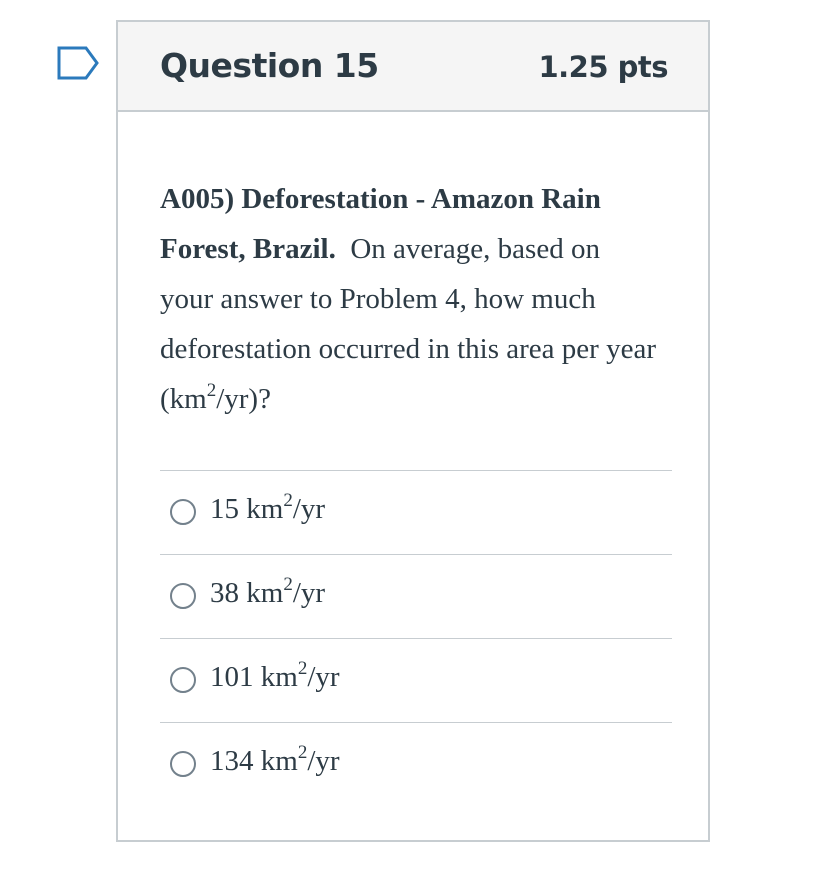  I want to click on answer-label: 15 km2/yr, so click(268, 508).